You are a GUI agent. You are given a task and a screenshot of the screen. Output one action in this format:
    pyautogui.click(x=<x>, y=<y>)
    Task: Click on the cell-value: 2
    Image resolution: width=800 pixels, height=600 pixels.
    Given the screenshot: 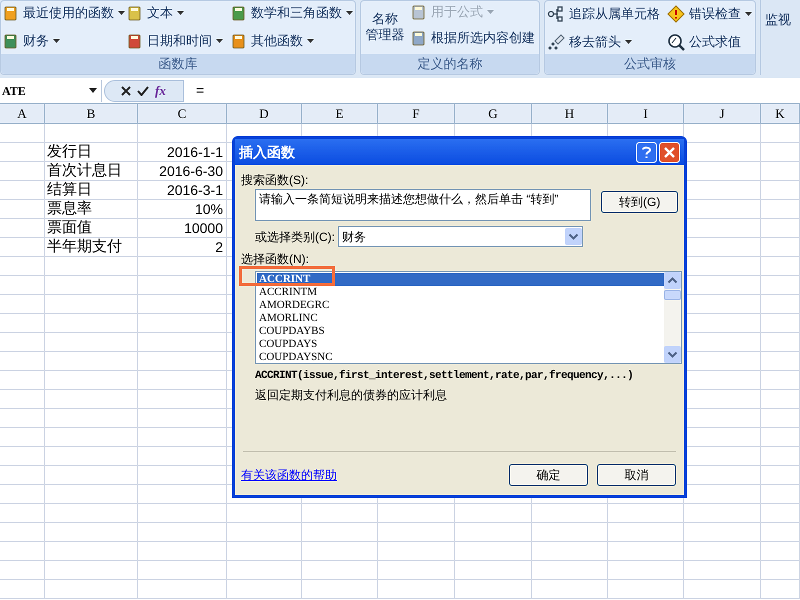 What is the action you would take?
    pyautogui.click(x=219, y=247)
    